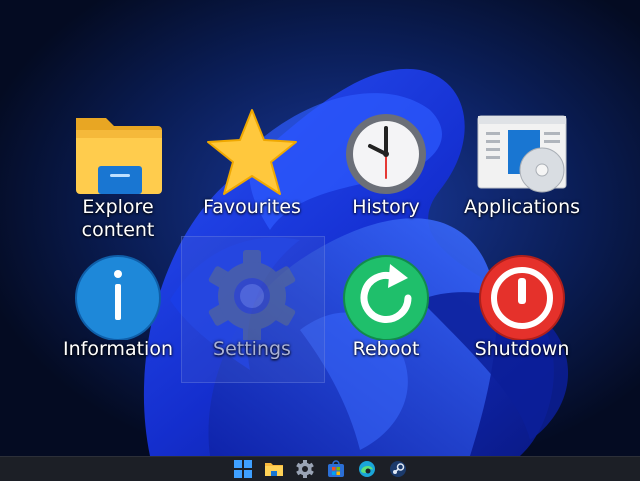  I want to click on taskbar, so click(320, 468).